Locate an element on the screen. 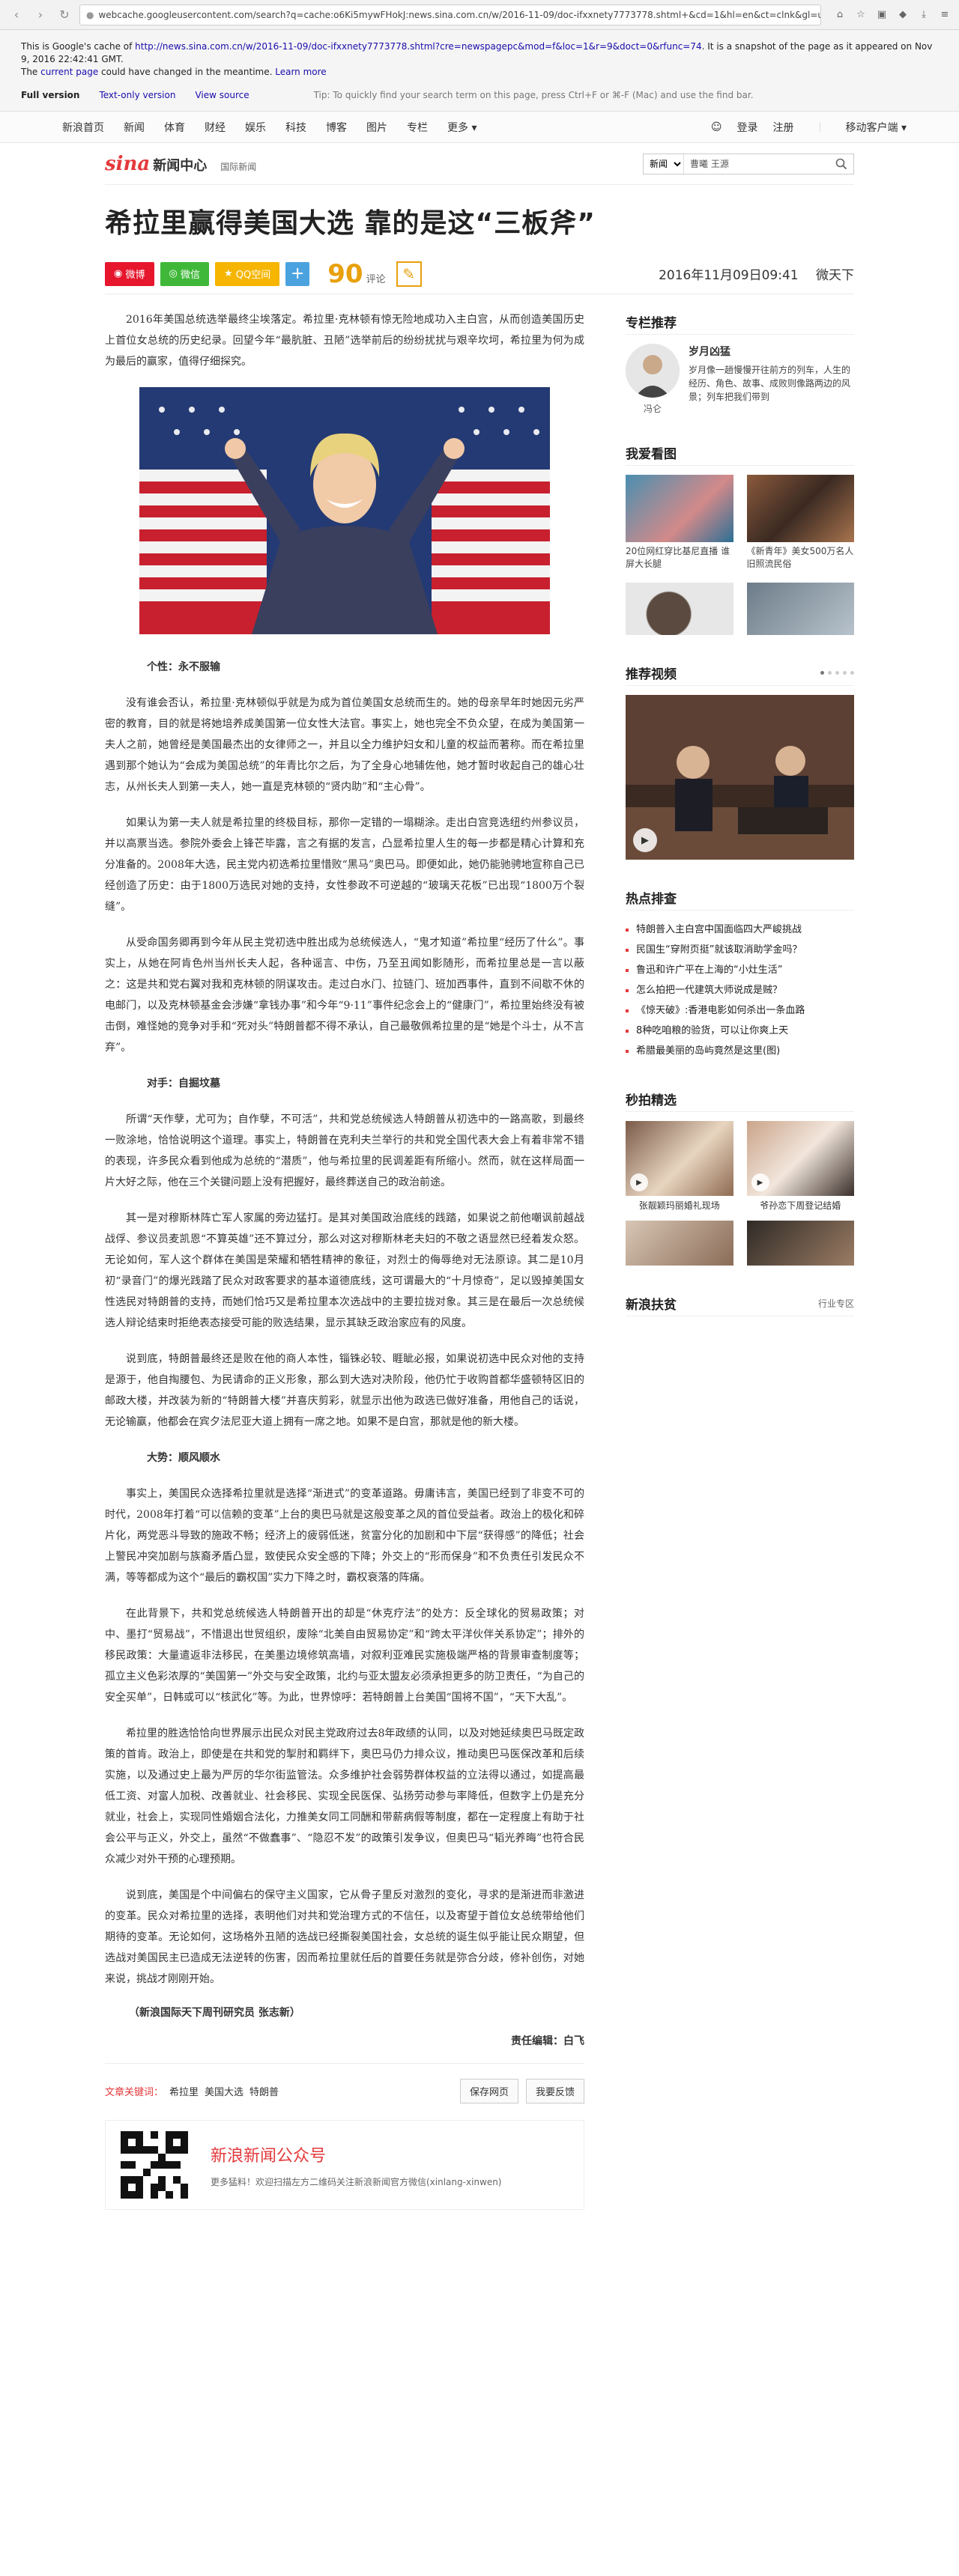 Image resolution: width=959 pixels, height=2576 pixels. video-pick-item: ▶ 张靓颖玛丽婚礼现场 is located at coordinates (679, 1166).